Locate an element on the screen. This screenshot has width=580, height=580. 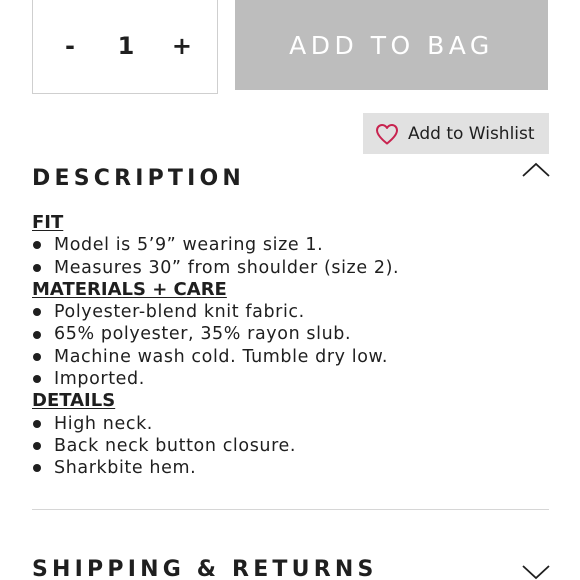
section-divider is located at coordinates (290, 509).